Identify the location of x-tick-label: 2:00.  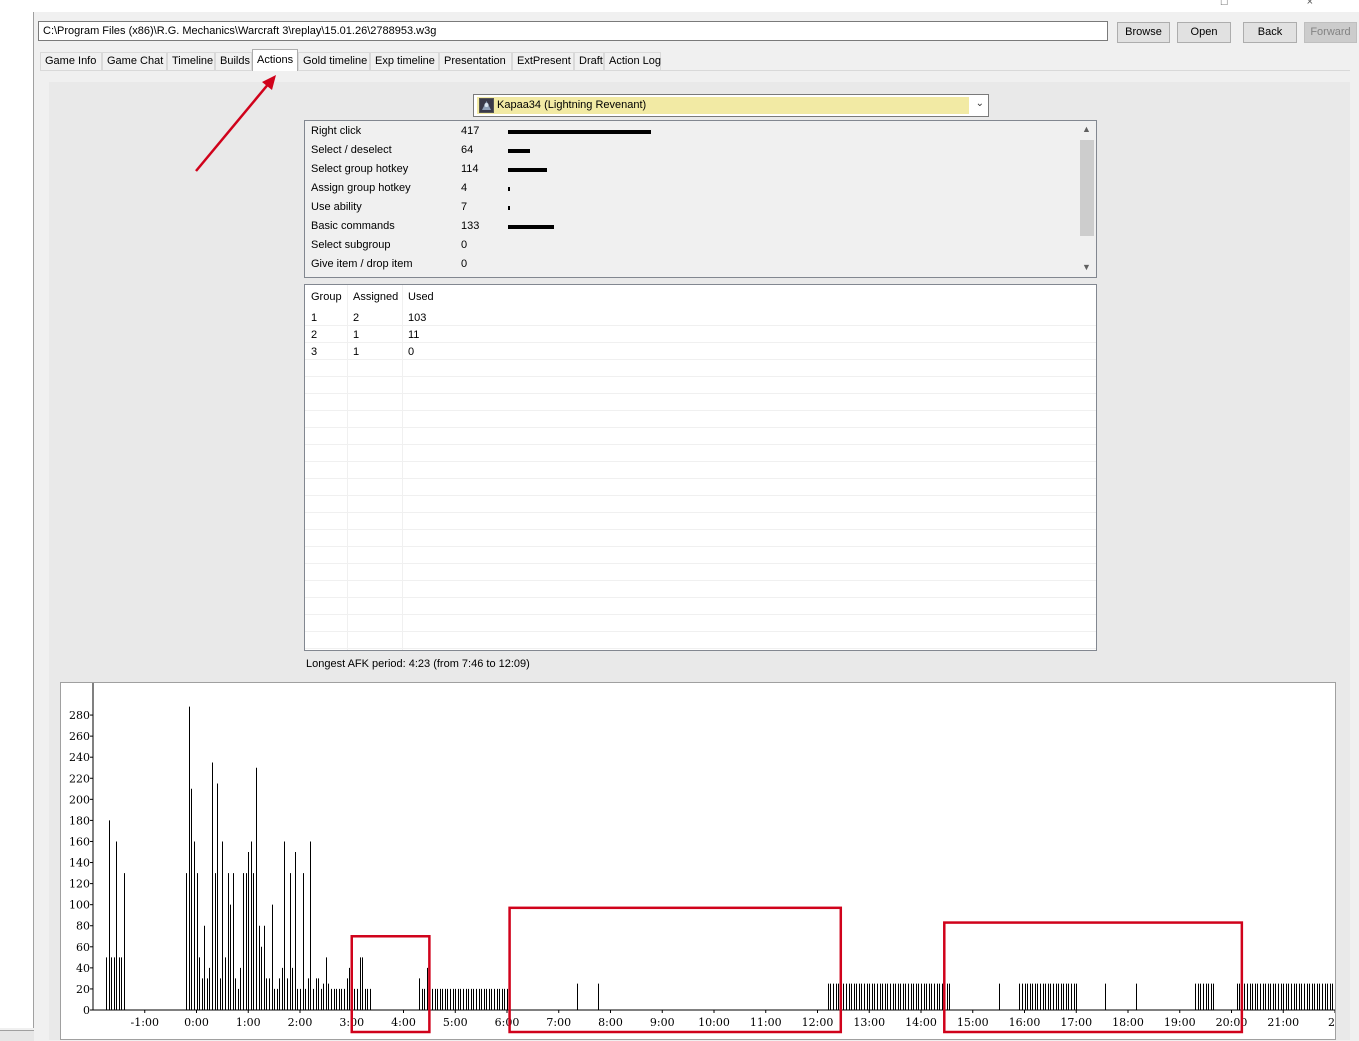
(300, 1022).